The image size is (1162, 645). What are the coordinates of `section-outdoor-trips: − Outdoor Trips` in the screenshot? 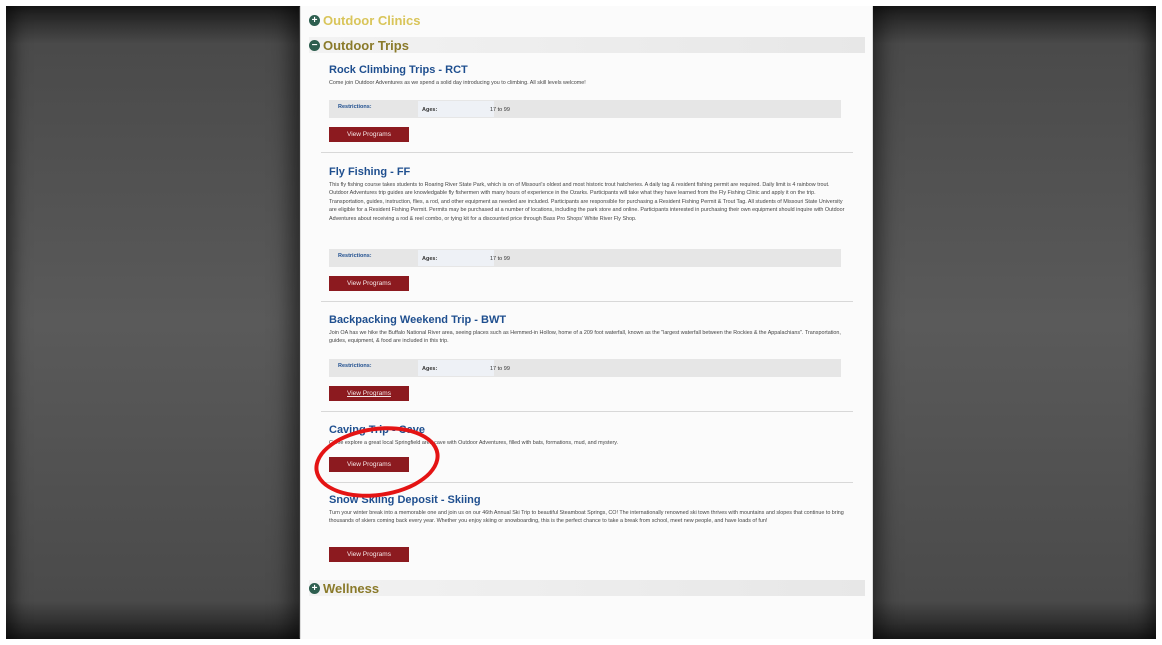 It's located at (587, 45).